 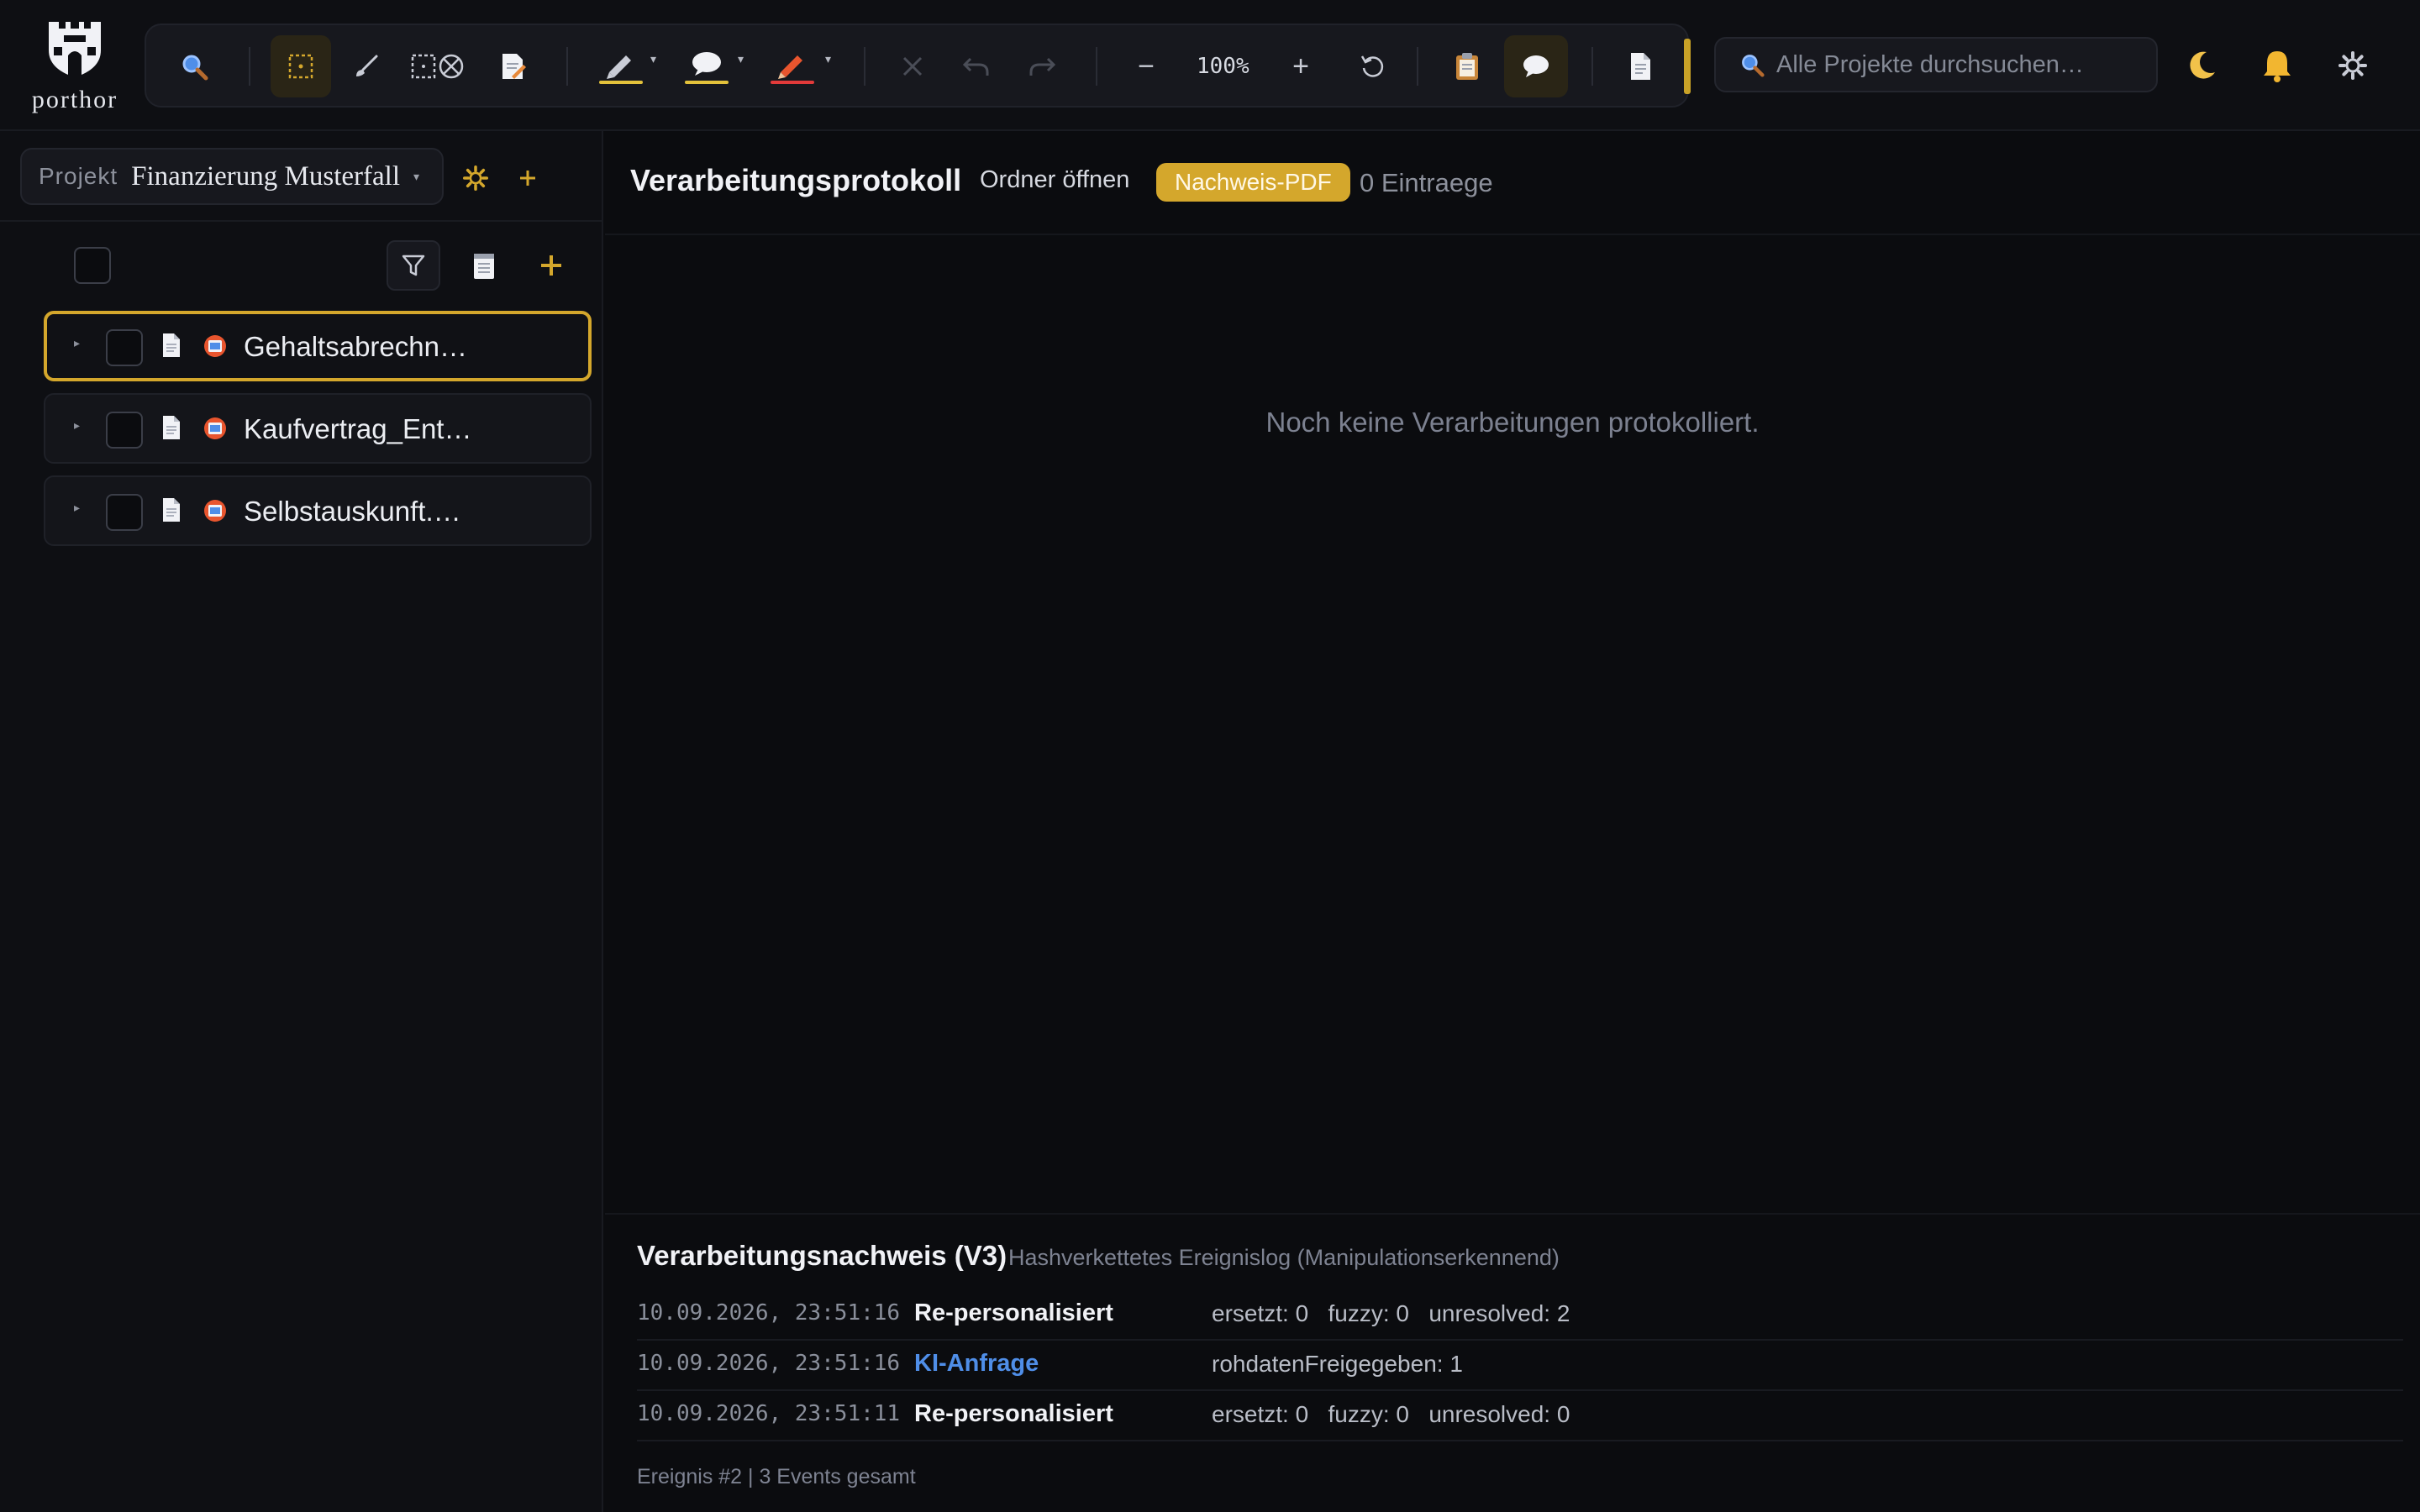 I want to click on pen-button, so click(x=793, y=66).